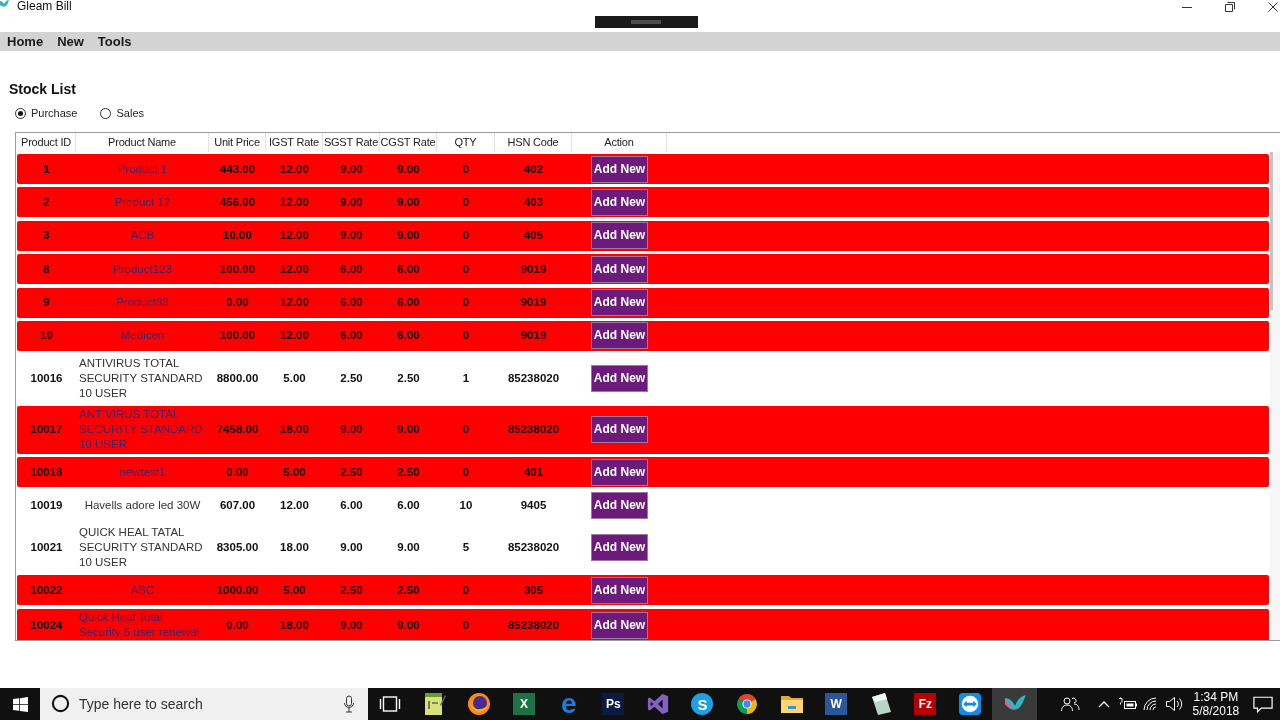 The height and width of the screenshot is (720, 1280). Describe the element at coordinates (237, 142) in the screenshot. I see `column-header: Unit Price` at that location.